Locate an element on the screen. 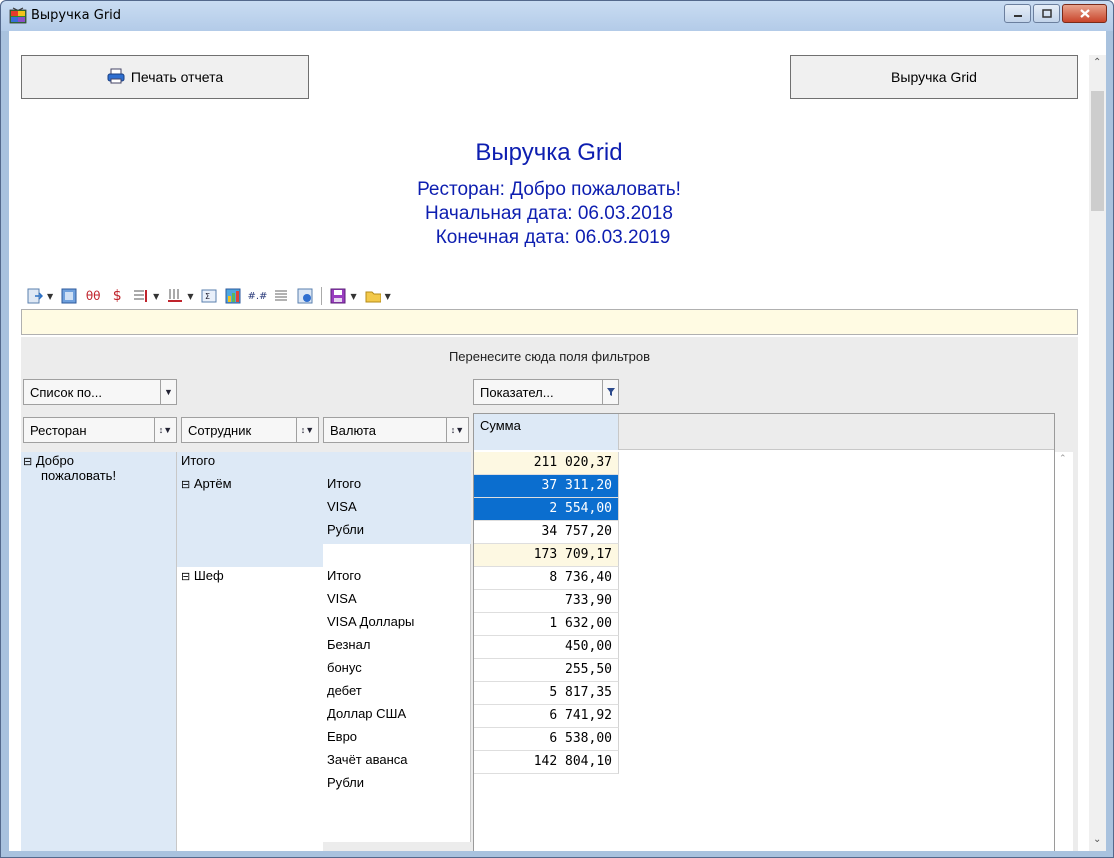 This screenshot has height=858, width=1114. close-icon is located at coordinates (1084, 13).